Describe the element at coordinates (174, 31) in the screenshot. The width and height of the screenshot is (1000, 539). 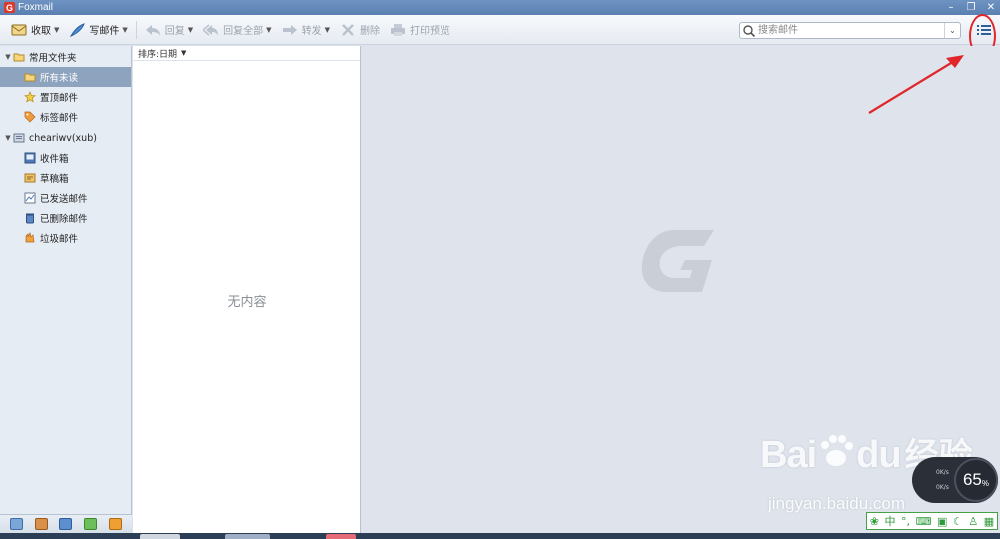
I see `reply-label: 回复` at that location.